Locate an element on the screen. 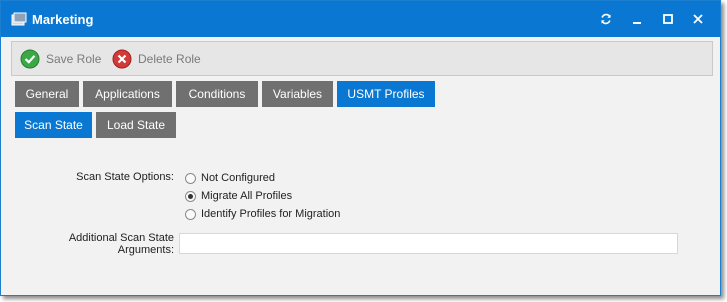 The image size is (727, 302). subtab-load-state: Load State is located at coordinates (136, 125).